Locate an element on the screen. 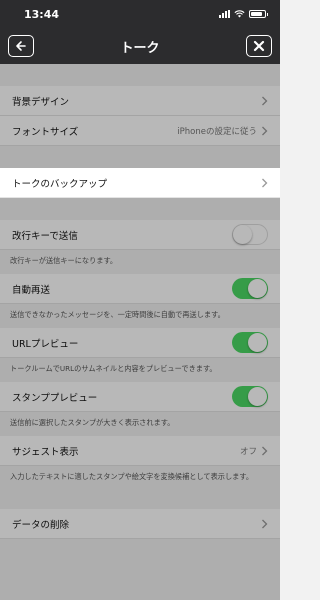  sticker-preview-toggle is located at coordinates (250, 396).